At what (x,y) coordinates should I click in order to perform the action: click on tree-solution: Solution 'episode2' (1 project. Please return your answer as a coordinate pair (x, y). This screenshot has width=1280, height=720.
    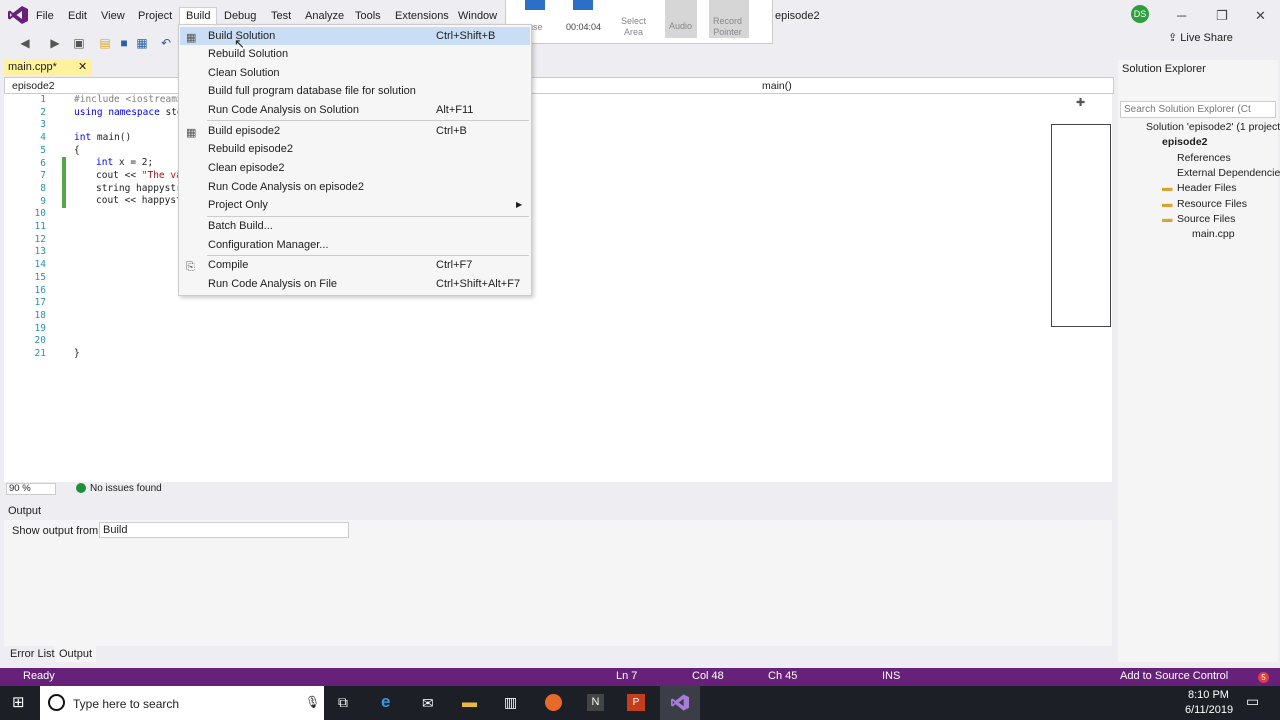
    Looking at the image, I should click on (1213, 127).